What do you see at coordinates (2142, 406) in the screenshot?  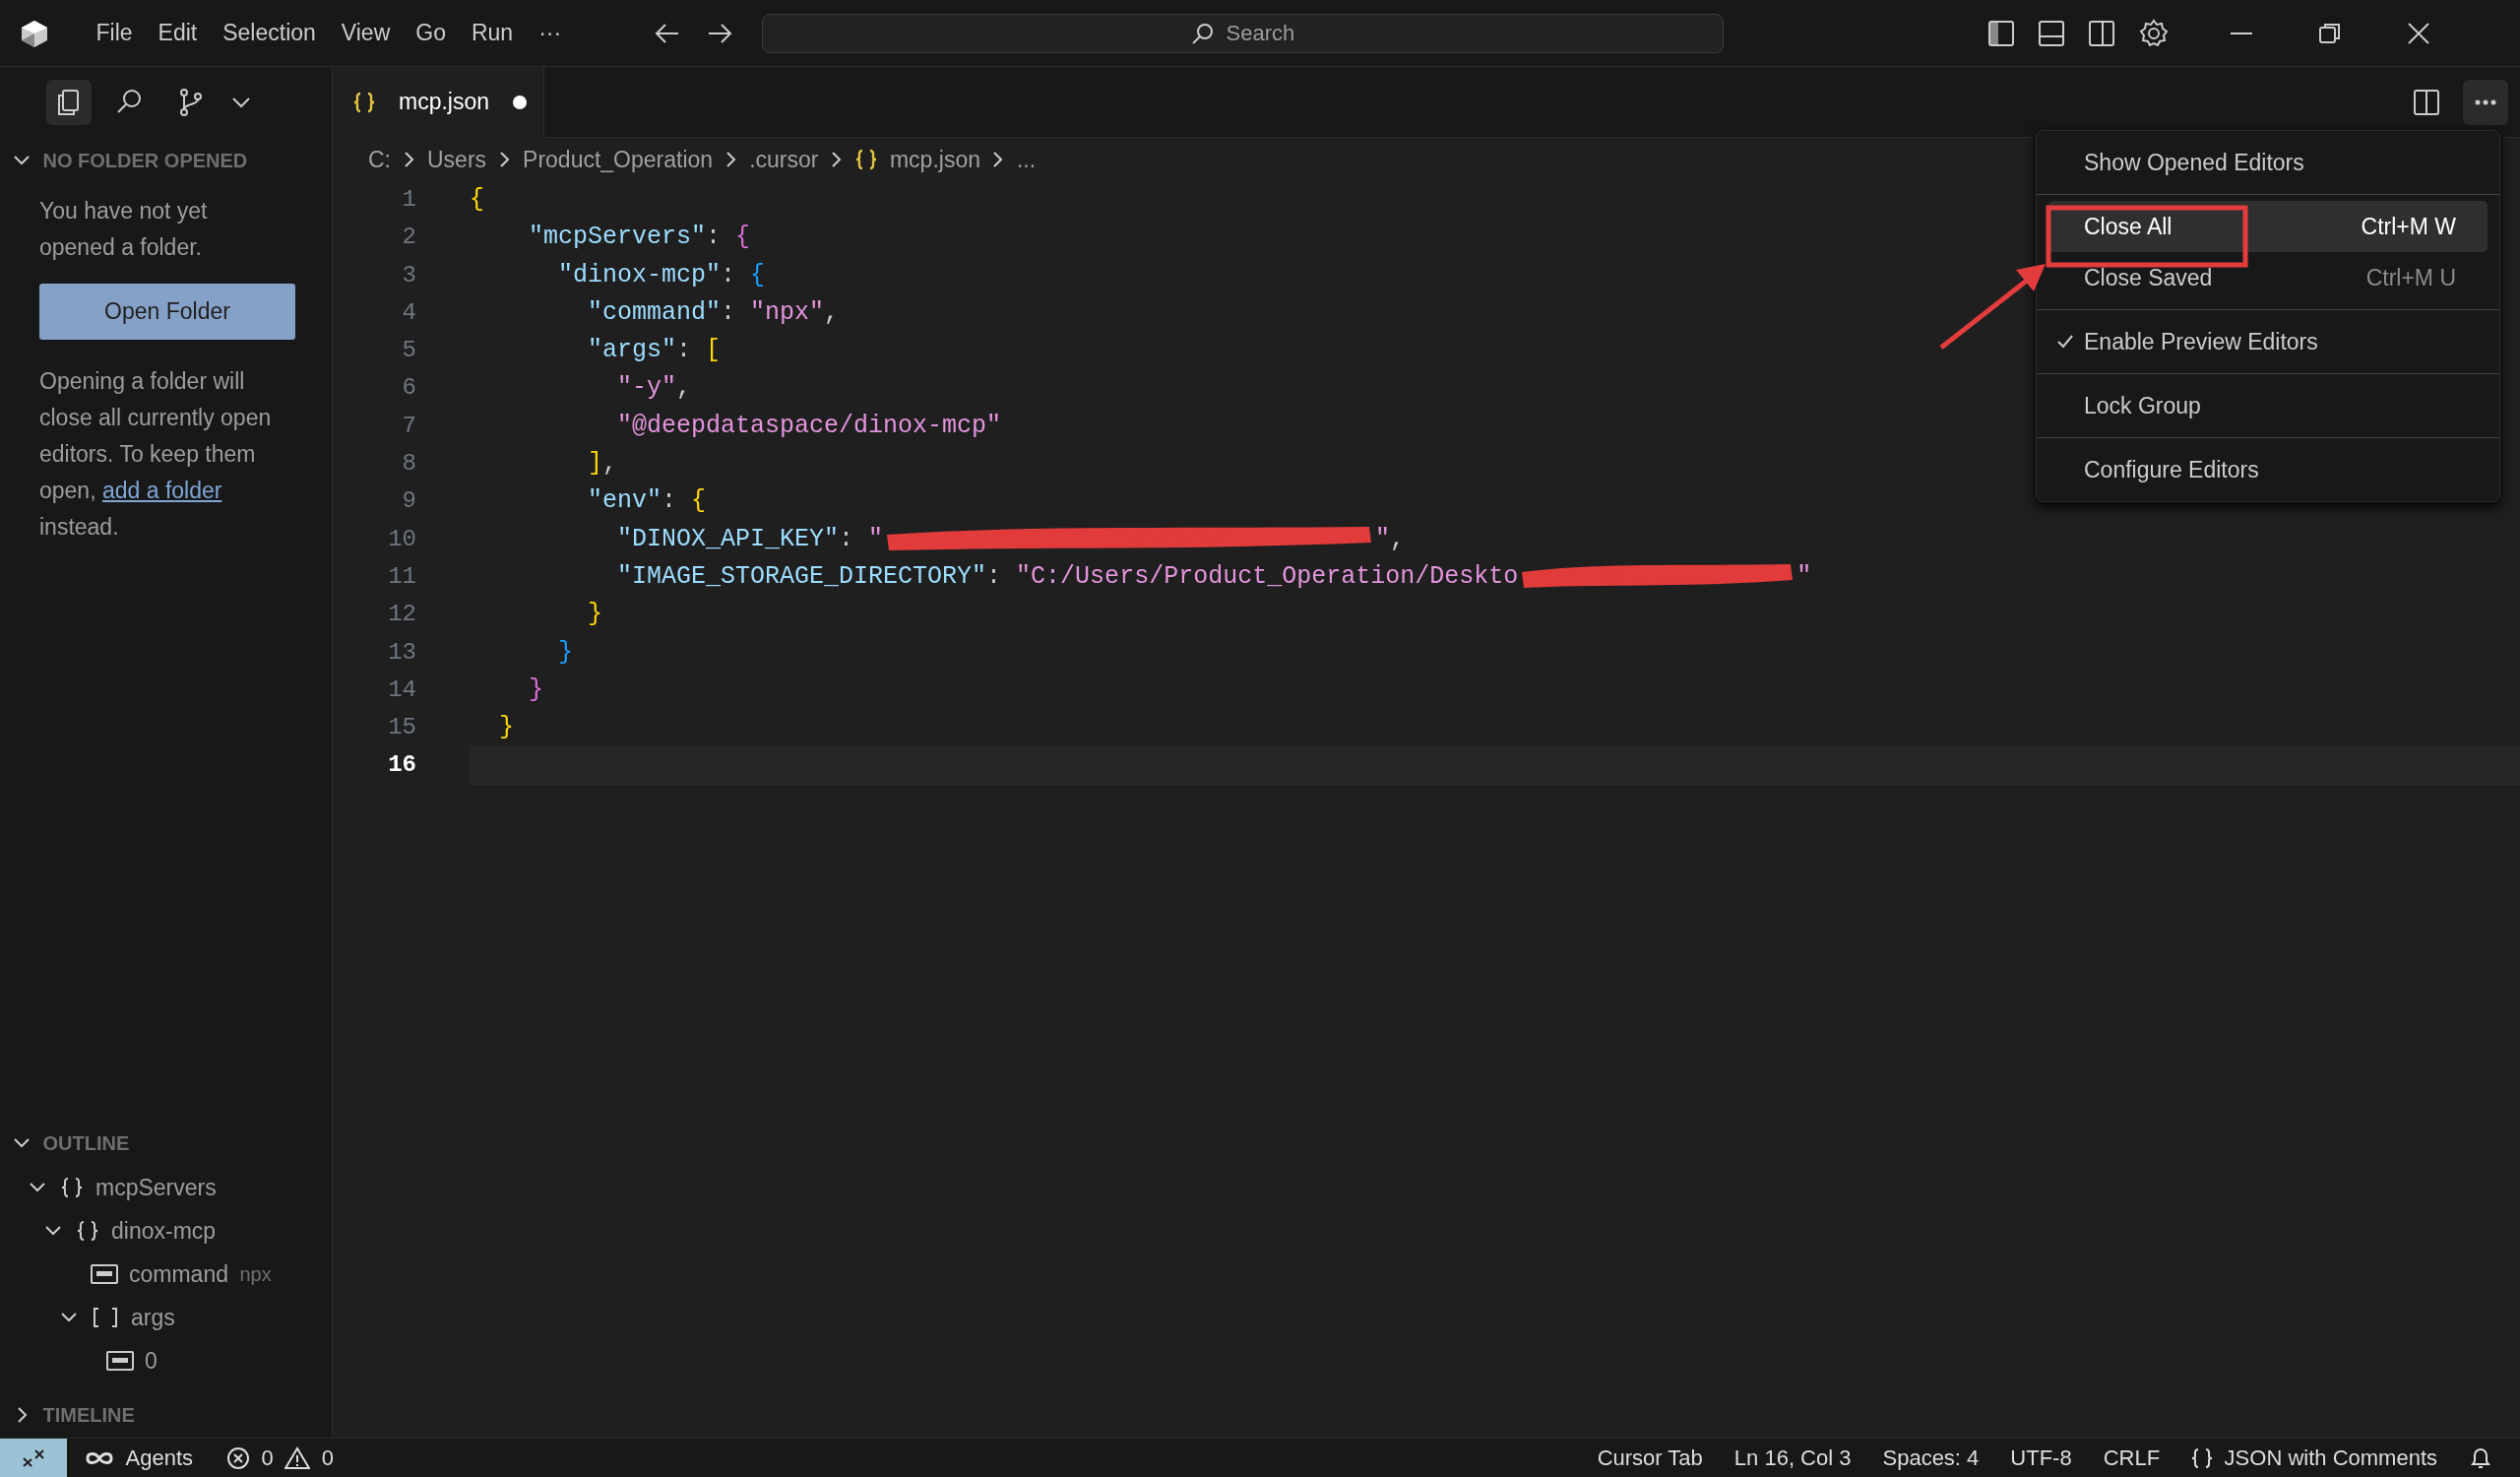 I see `menu-label: Lock Group` at bounding box center [2142, 406].